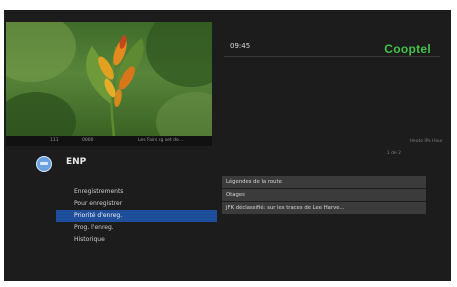  What do you see at coordinates (88, 140) in the screenshot?
I see `program-time: 0000` at bounding box center [88, 140].